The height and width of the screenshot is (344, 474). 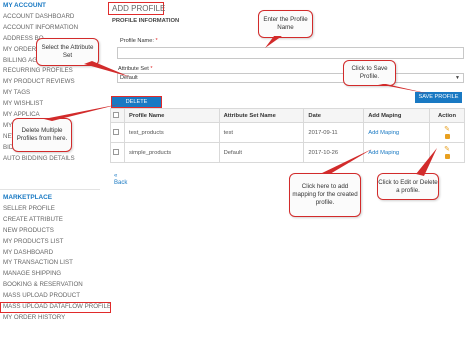 I want to click on sidebar-item-create-attribute: CREATE ATTRIBUTE, so click(x=56, y=220).